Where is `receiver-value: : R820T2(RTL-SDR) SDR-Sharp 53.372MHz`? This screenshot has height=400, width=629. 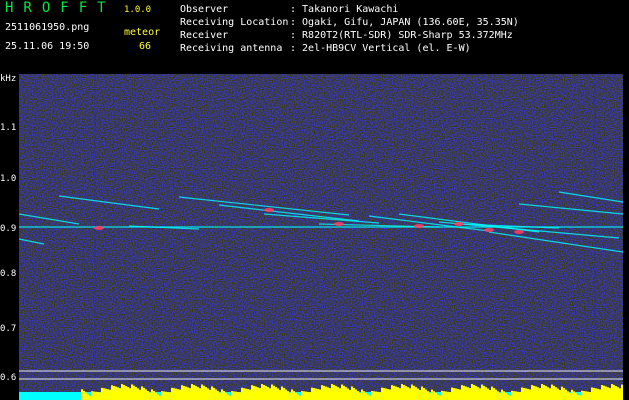
receiver-value: : R820T2(RTL-SDR) SDR-Sharp 53.372MHz is located at coordinates (401, 35).